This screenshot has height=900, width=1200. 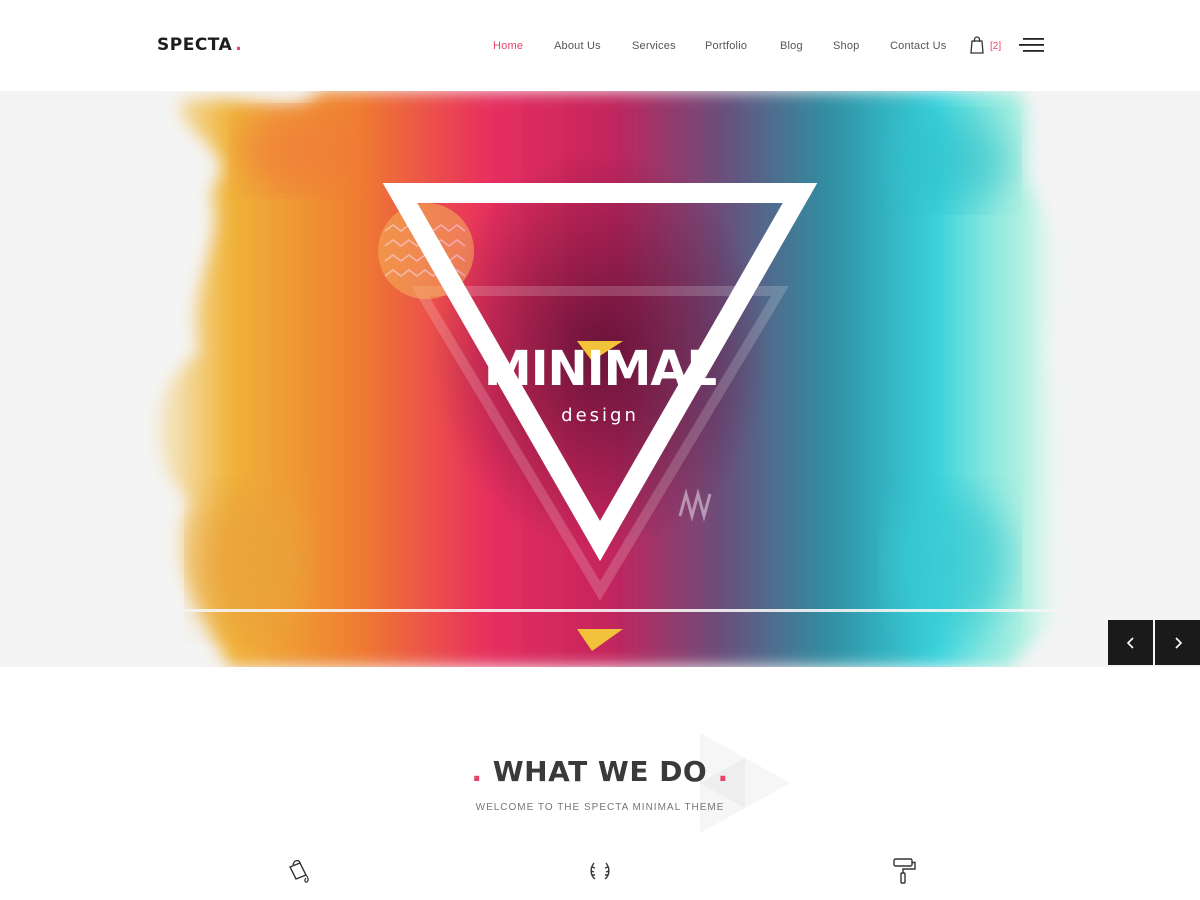 I want to click on chevron-right-icon, so click(x=1178, y=642).